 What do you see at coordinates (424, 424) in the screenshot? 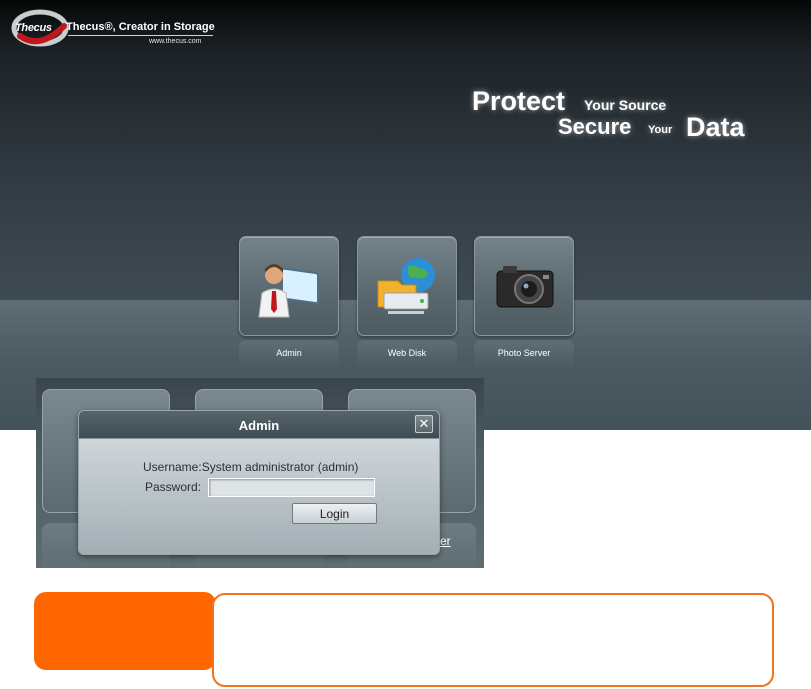
I see `close-icon: ✕` at bounding box center [424, 424].